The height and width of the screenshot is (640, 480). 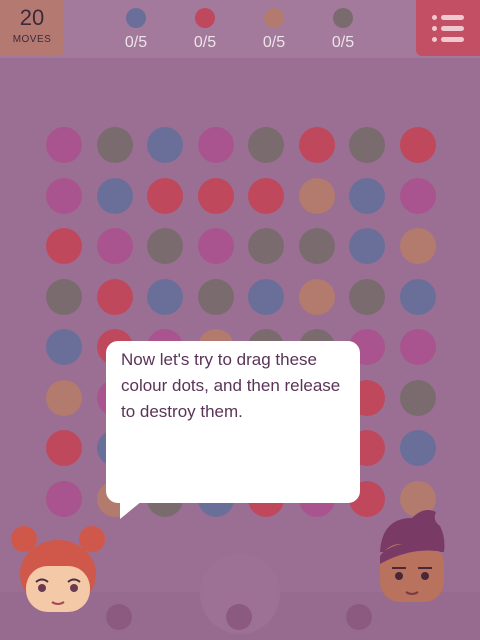 I want to click on goal-orange: 0/5, so click(x=274, y=30).